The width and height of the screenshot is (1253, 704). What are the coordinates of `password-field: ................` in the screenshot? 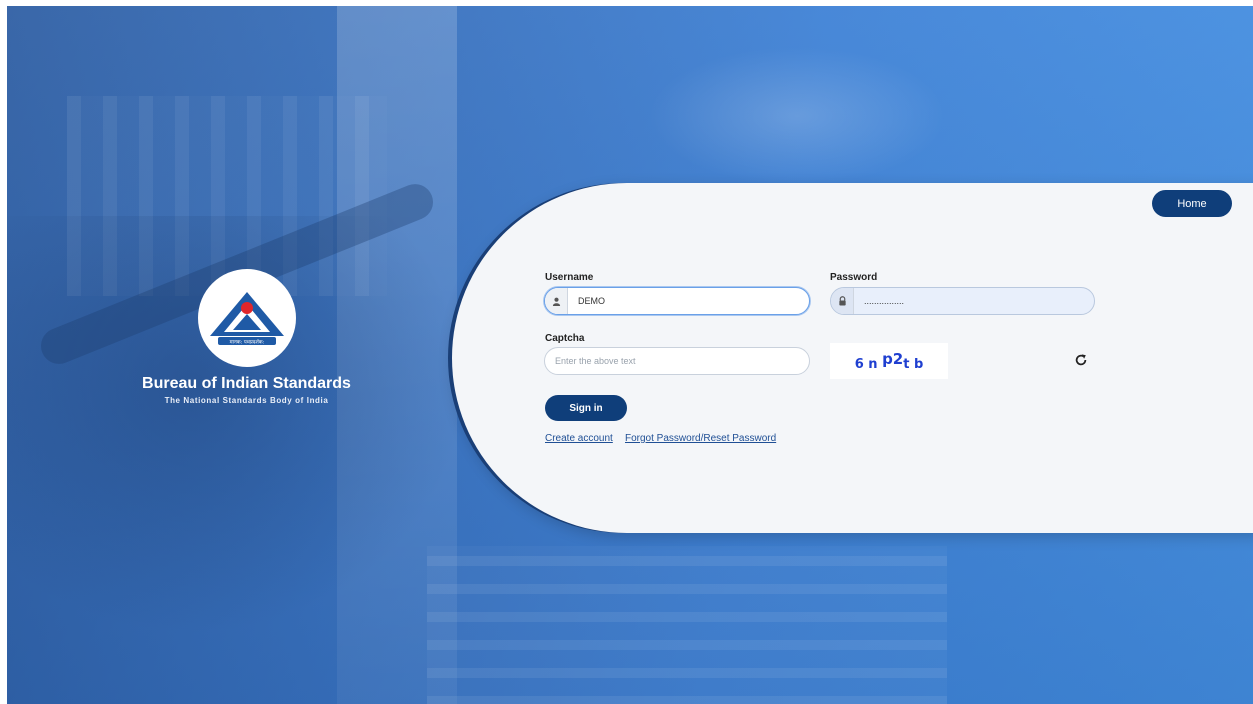 It's located at (962, 301).